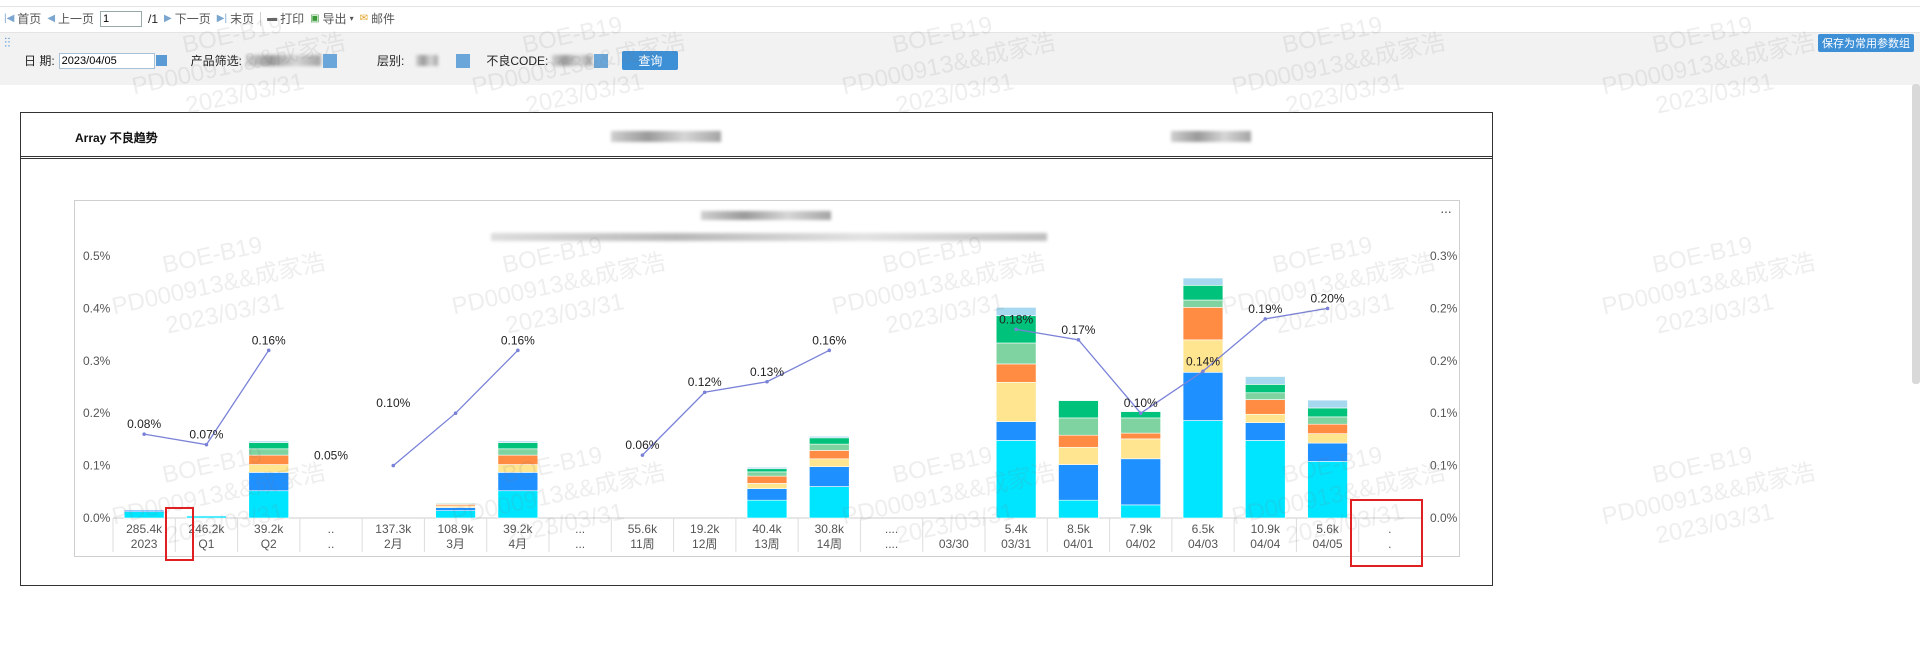 This screenshot has height=661, width=1920. What do you see at coordinates (1866, 43) in the screenshot?
I see `save-params-button: 保存为常用参数组` at bounding box center [1866, 43].